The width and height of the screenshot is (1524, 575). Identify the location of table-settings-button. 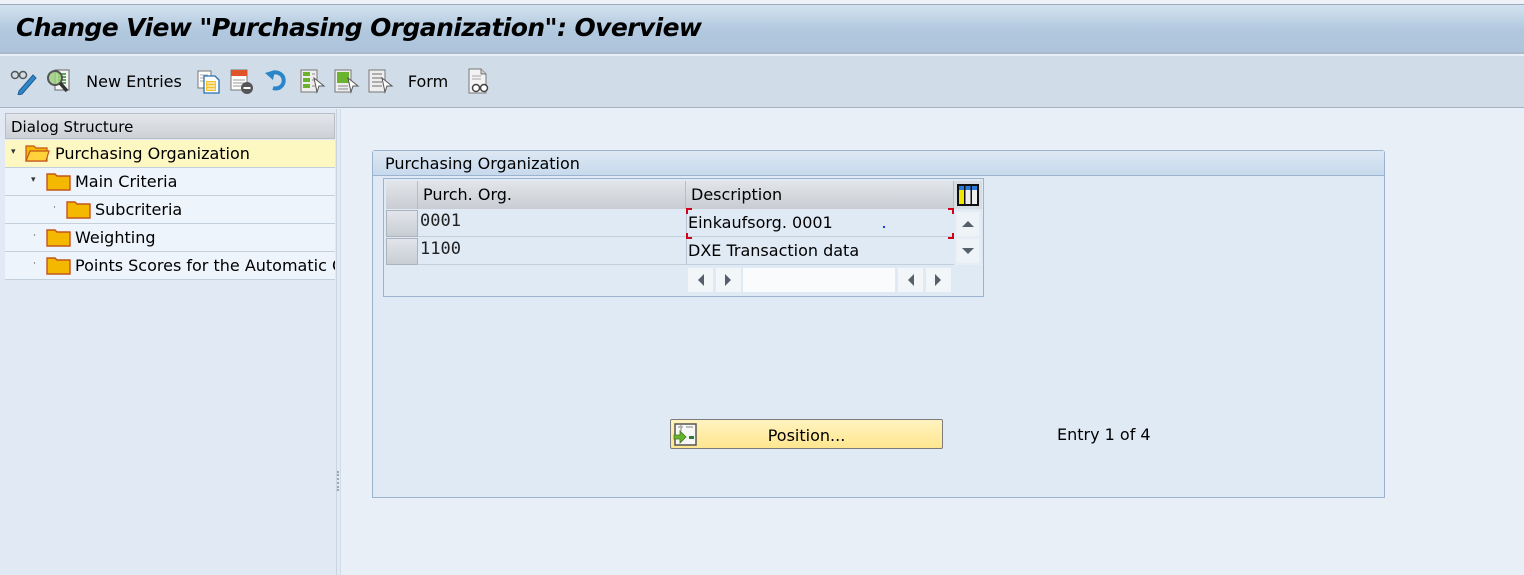
(968, 195).